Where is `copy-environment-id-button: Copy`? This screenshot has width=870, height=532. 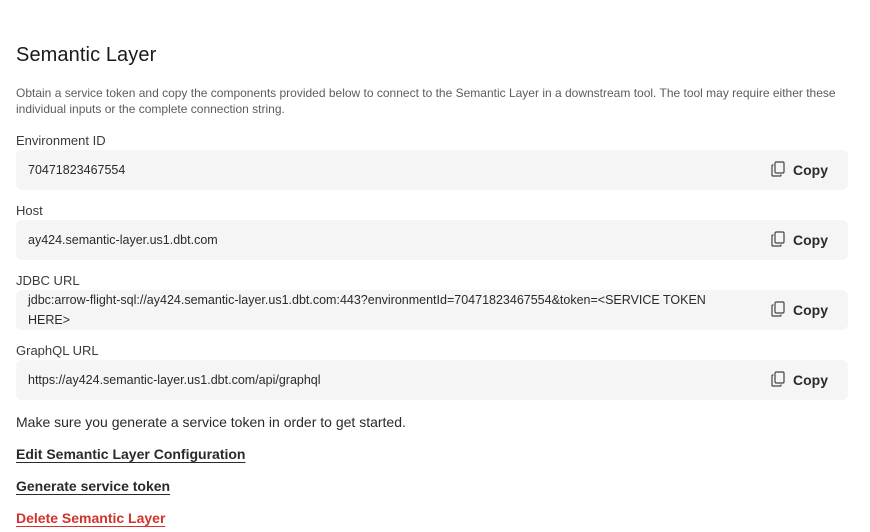 copy-environment-id-button: Copy is located at coordinates (799, 170).